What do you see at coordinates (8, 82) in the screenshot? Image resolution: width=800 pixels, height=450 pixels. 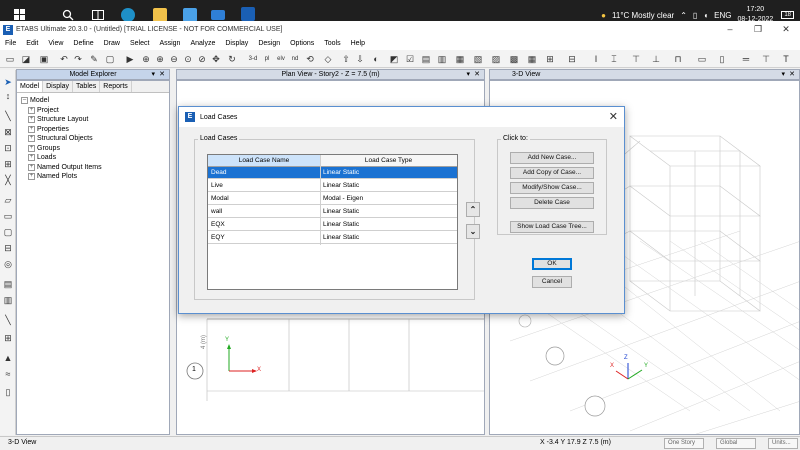 I see `pointer-icon: ➤` at bounding box center [8, 82].